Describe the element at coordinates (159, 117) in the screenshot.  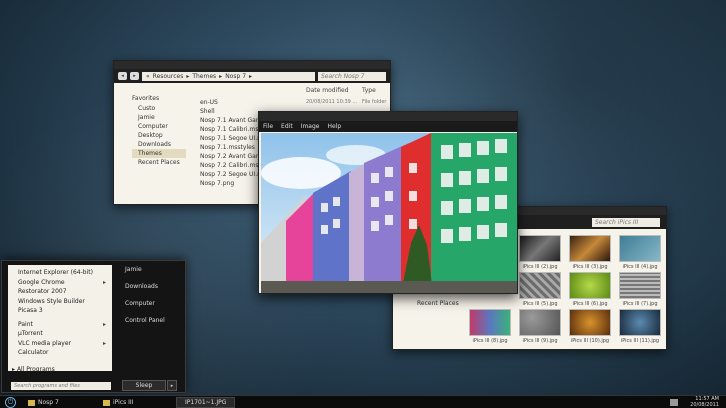
I see `nav-item-jamie: Jamie` at that location.